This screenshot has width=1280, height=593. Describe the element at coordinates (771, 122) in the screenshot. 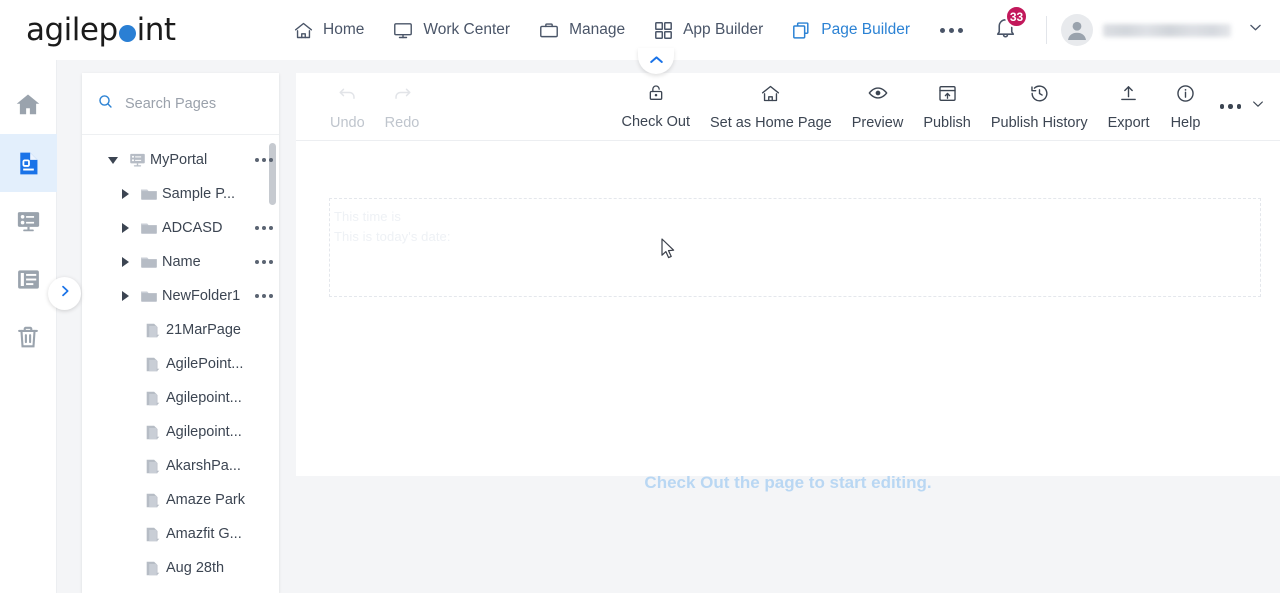

I see `set-as-home-page-label: Set as Home Page` at that location.